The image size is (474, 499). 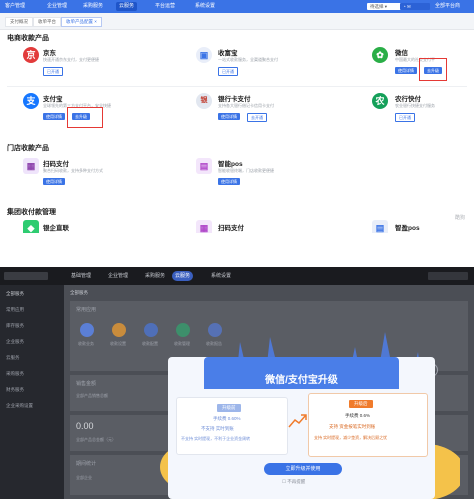 What do you see at coordinates (246, 170) in the screenshot?
I see `product-desc-pos: 智能收银终端，门店收款更便捷` at bounding box center [246, 170].